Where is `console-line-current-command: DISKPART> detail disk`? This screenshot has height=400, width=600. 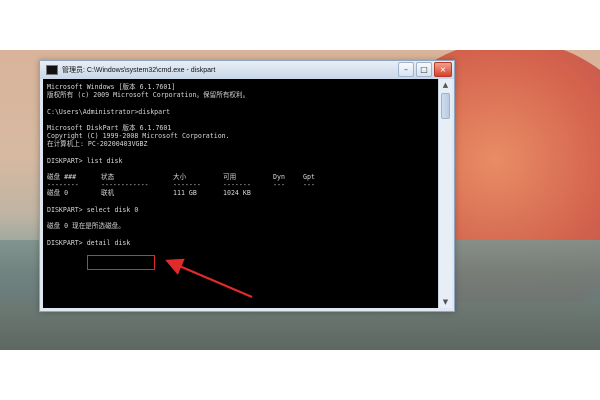 console-line-current-command: DISKPART> detail disk is located at coordinates (89, 242).